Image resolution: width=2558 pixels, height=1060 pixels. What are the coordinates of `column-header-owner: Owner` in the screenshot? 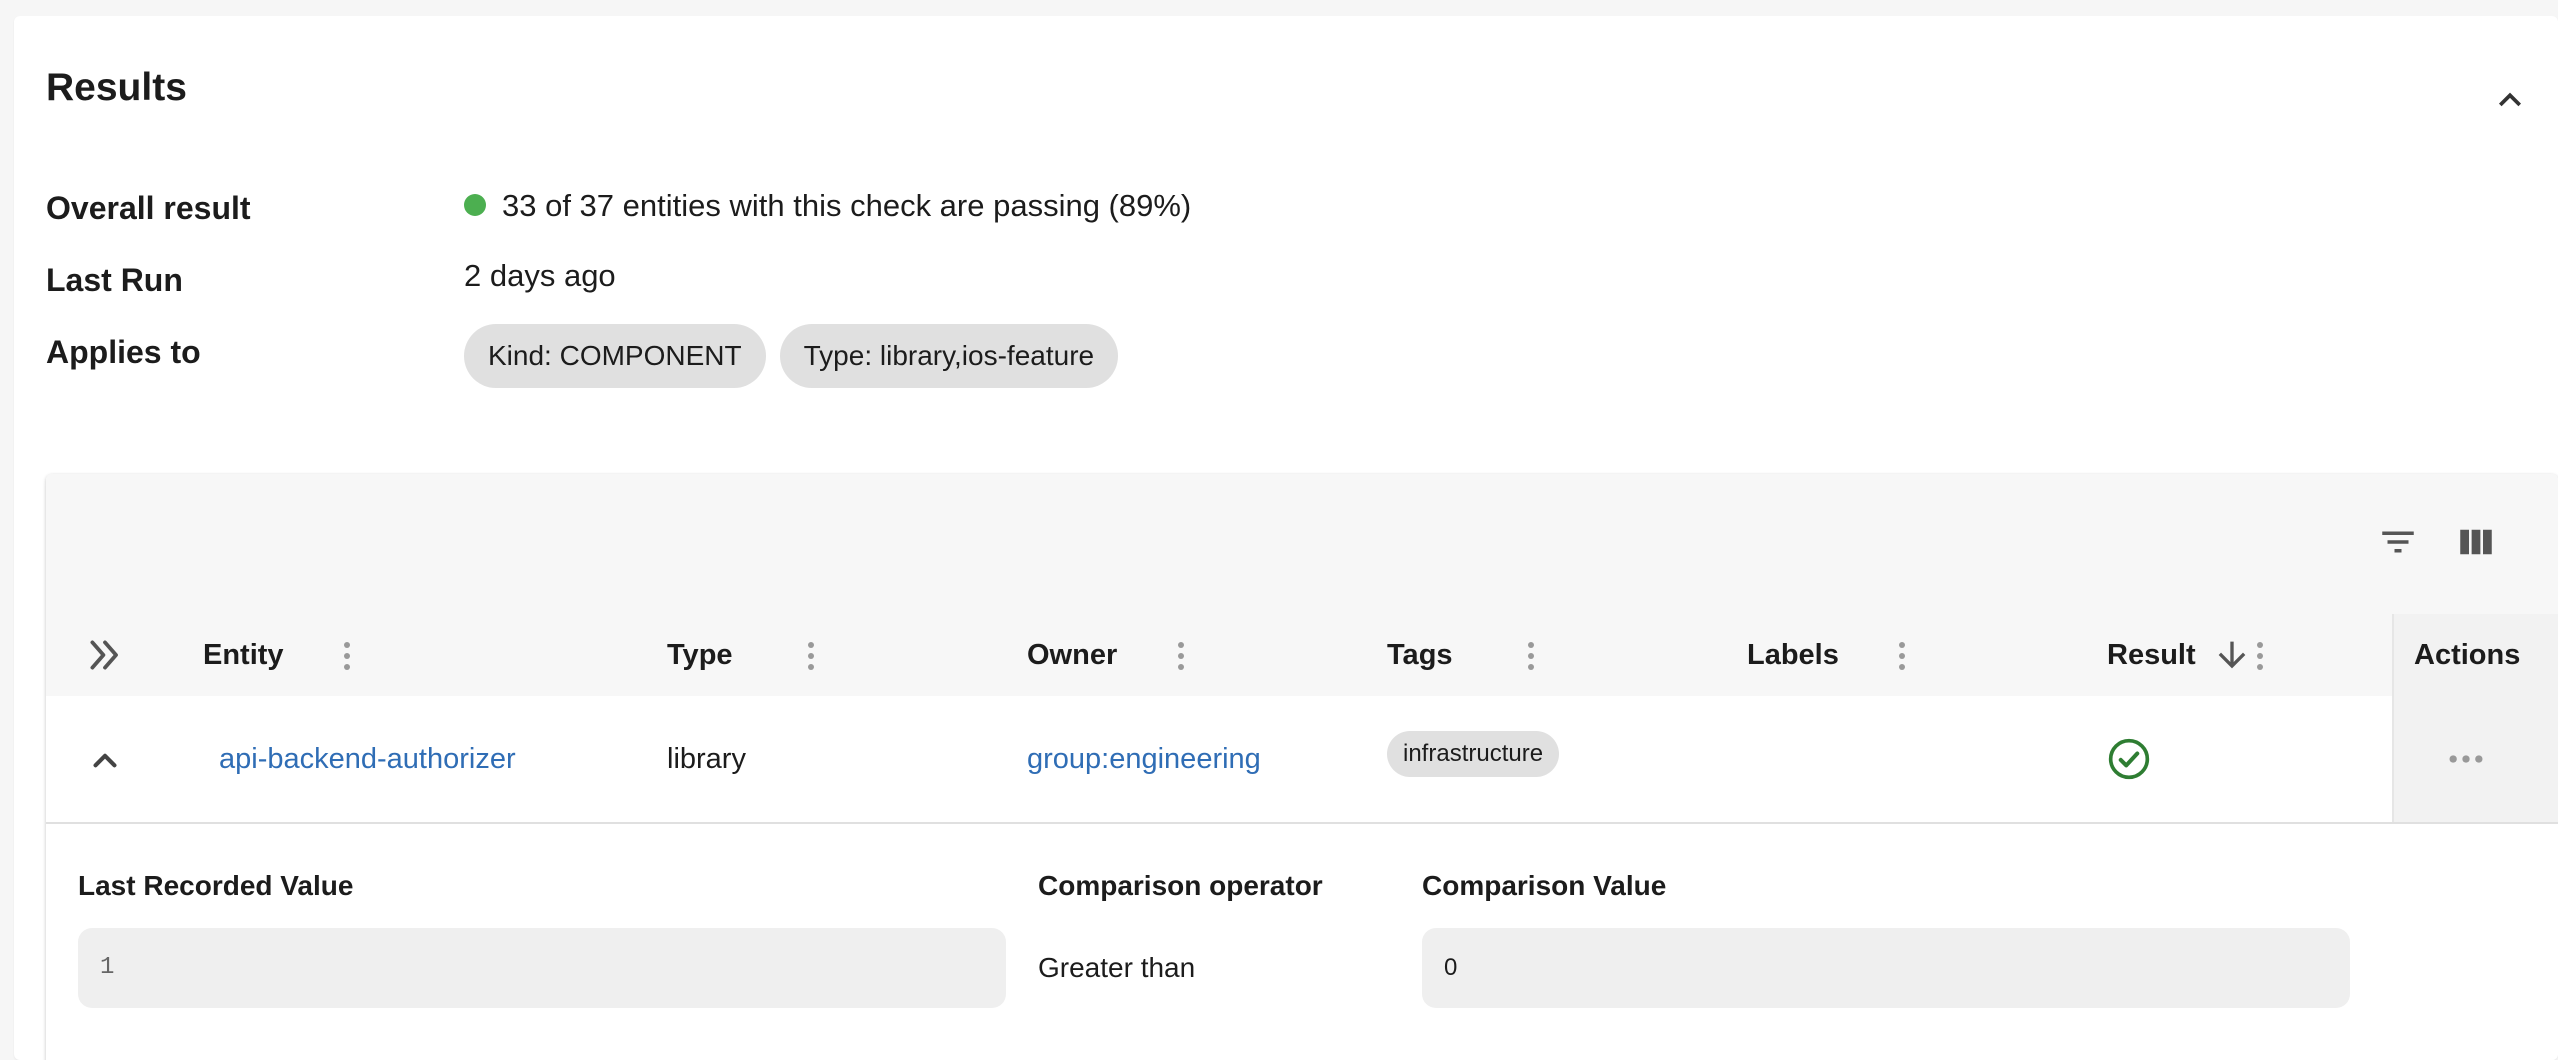 It's located at (1072, 655).